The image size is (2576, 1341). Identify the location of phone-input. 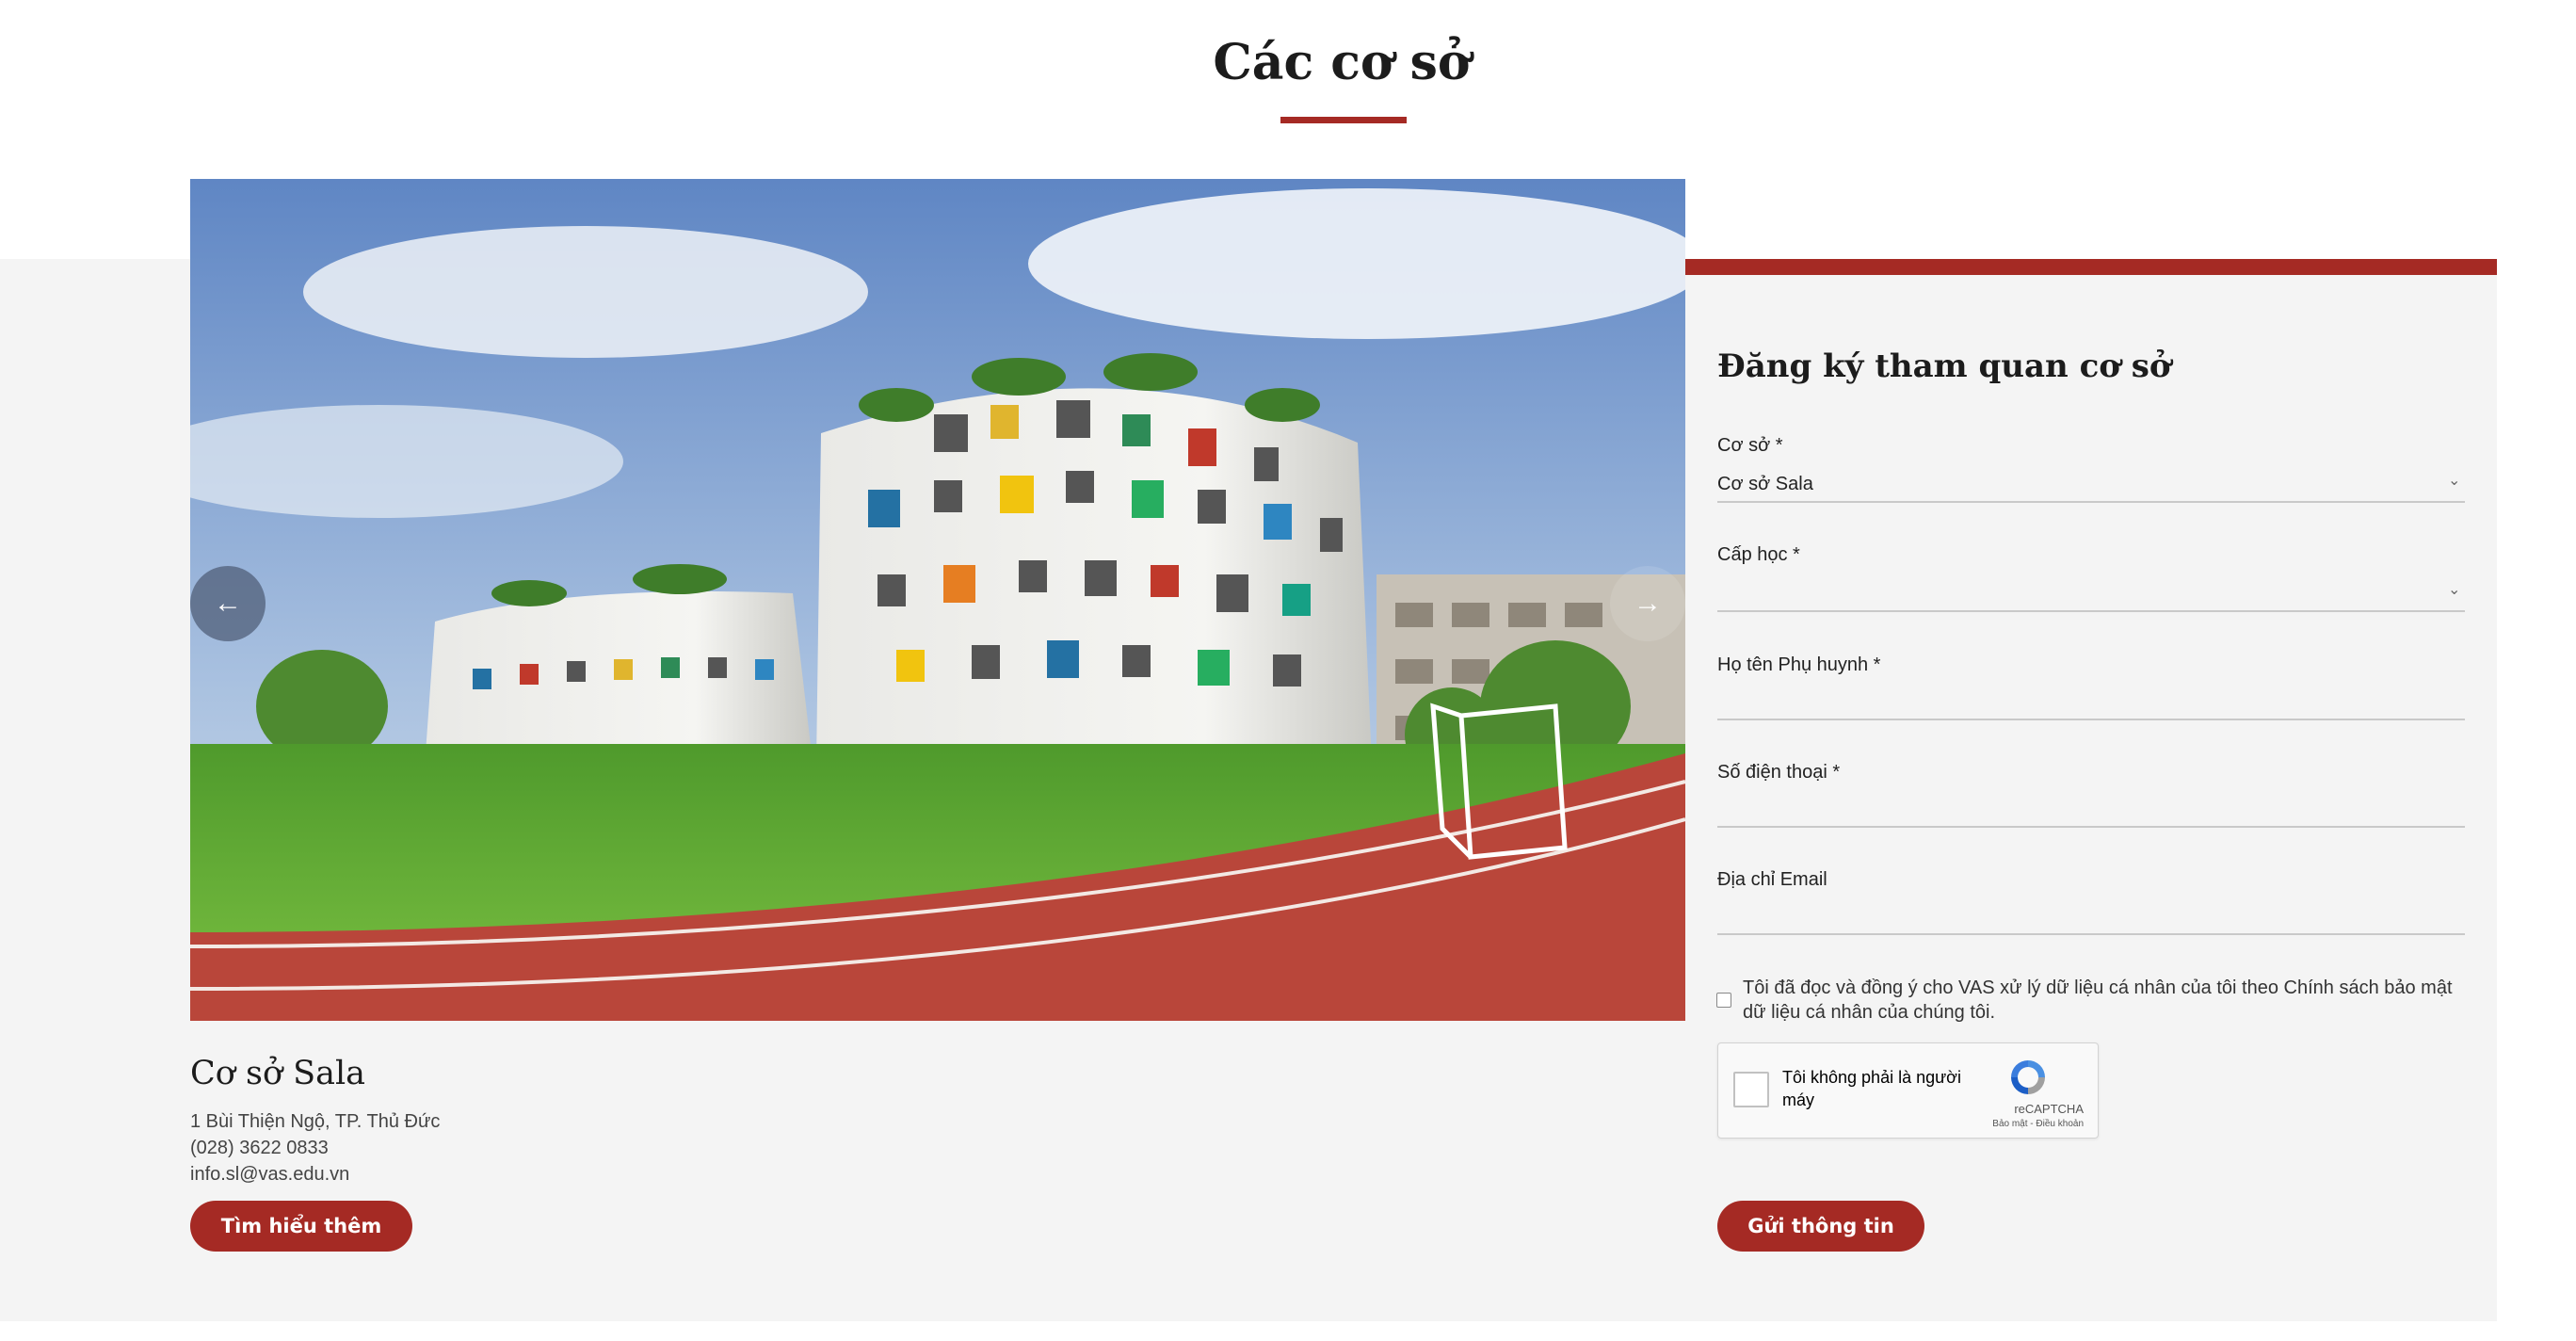
(2091, 811).